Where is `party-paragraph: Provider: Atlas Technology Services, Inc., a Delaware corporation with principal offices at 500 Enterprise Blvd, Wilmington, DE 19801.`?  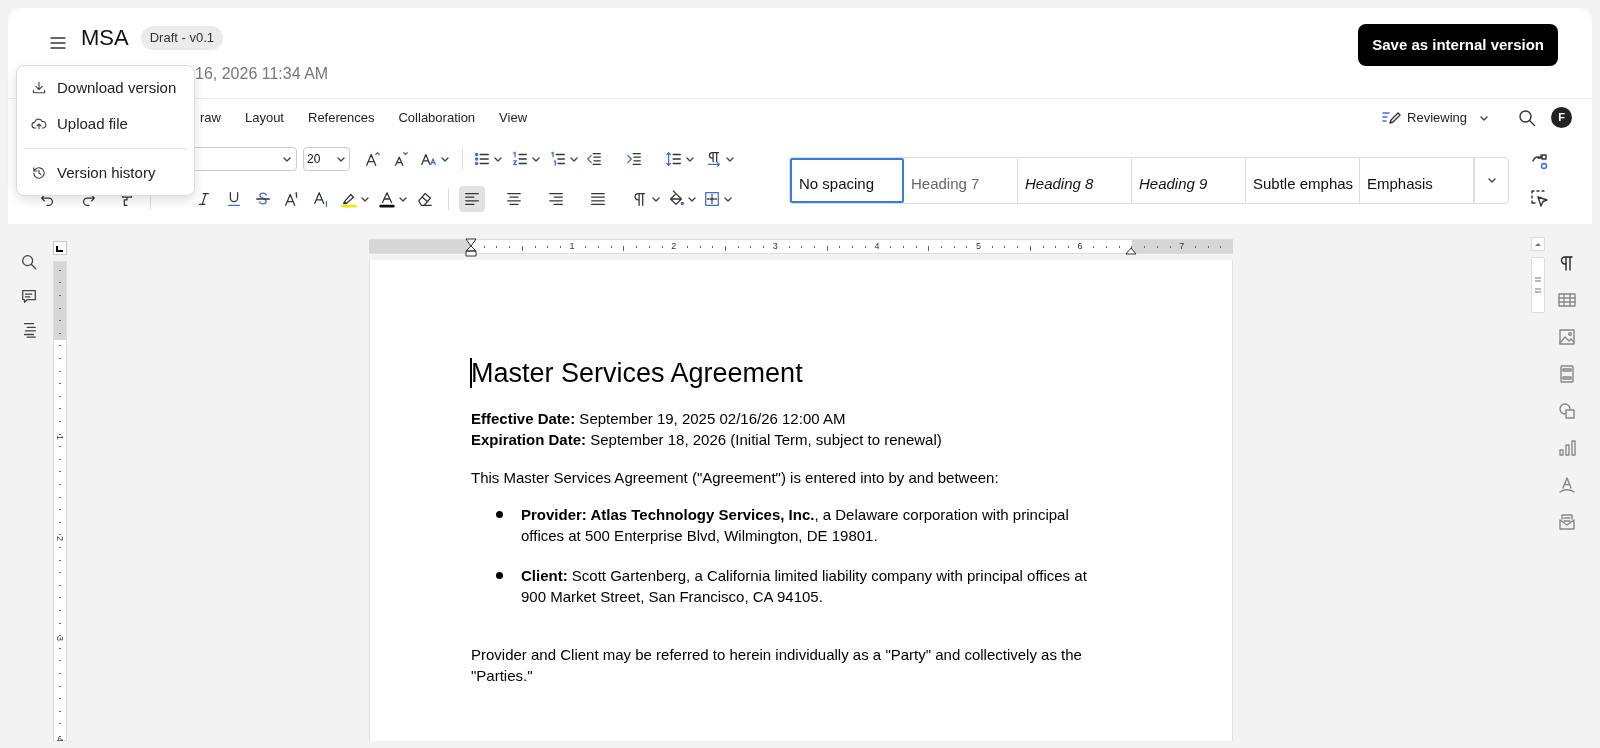 party-paragraph: Provider: Atlas Technology Services, Inc., a Delaware corporation with principal offices at 500 Enterprise Blvd, Wilmington, DE 19801. is located at coordinates (795, 525).